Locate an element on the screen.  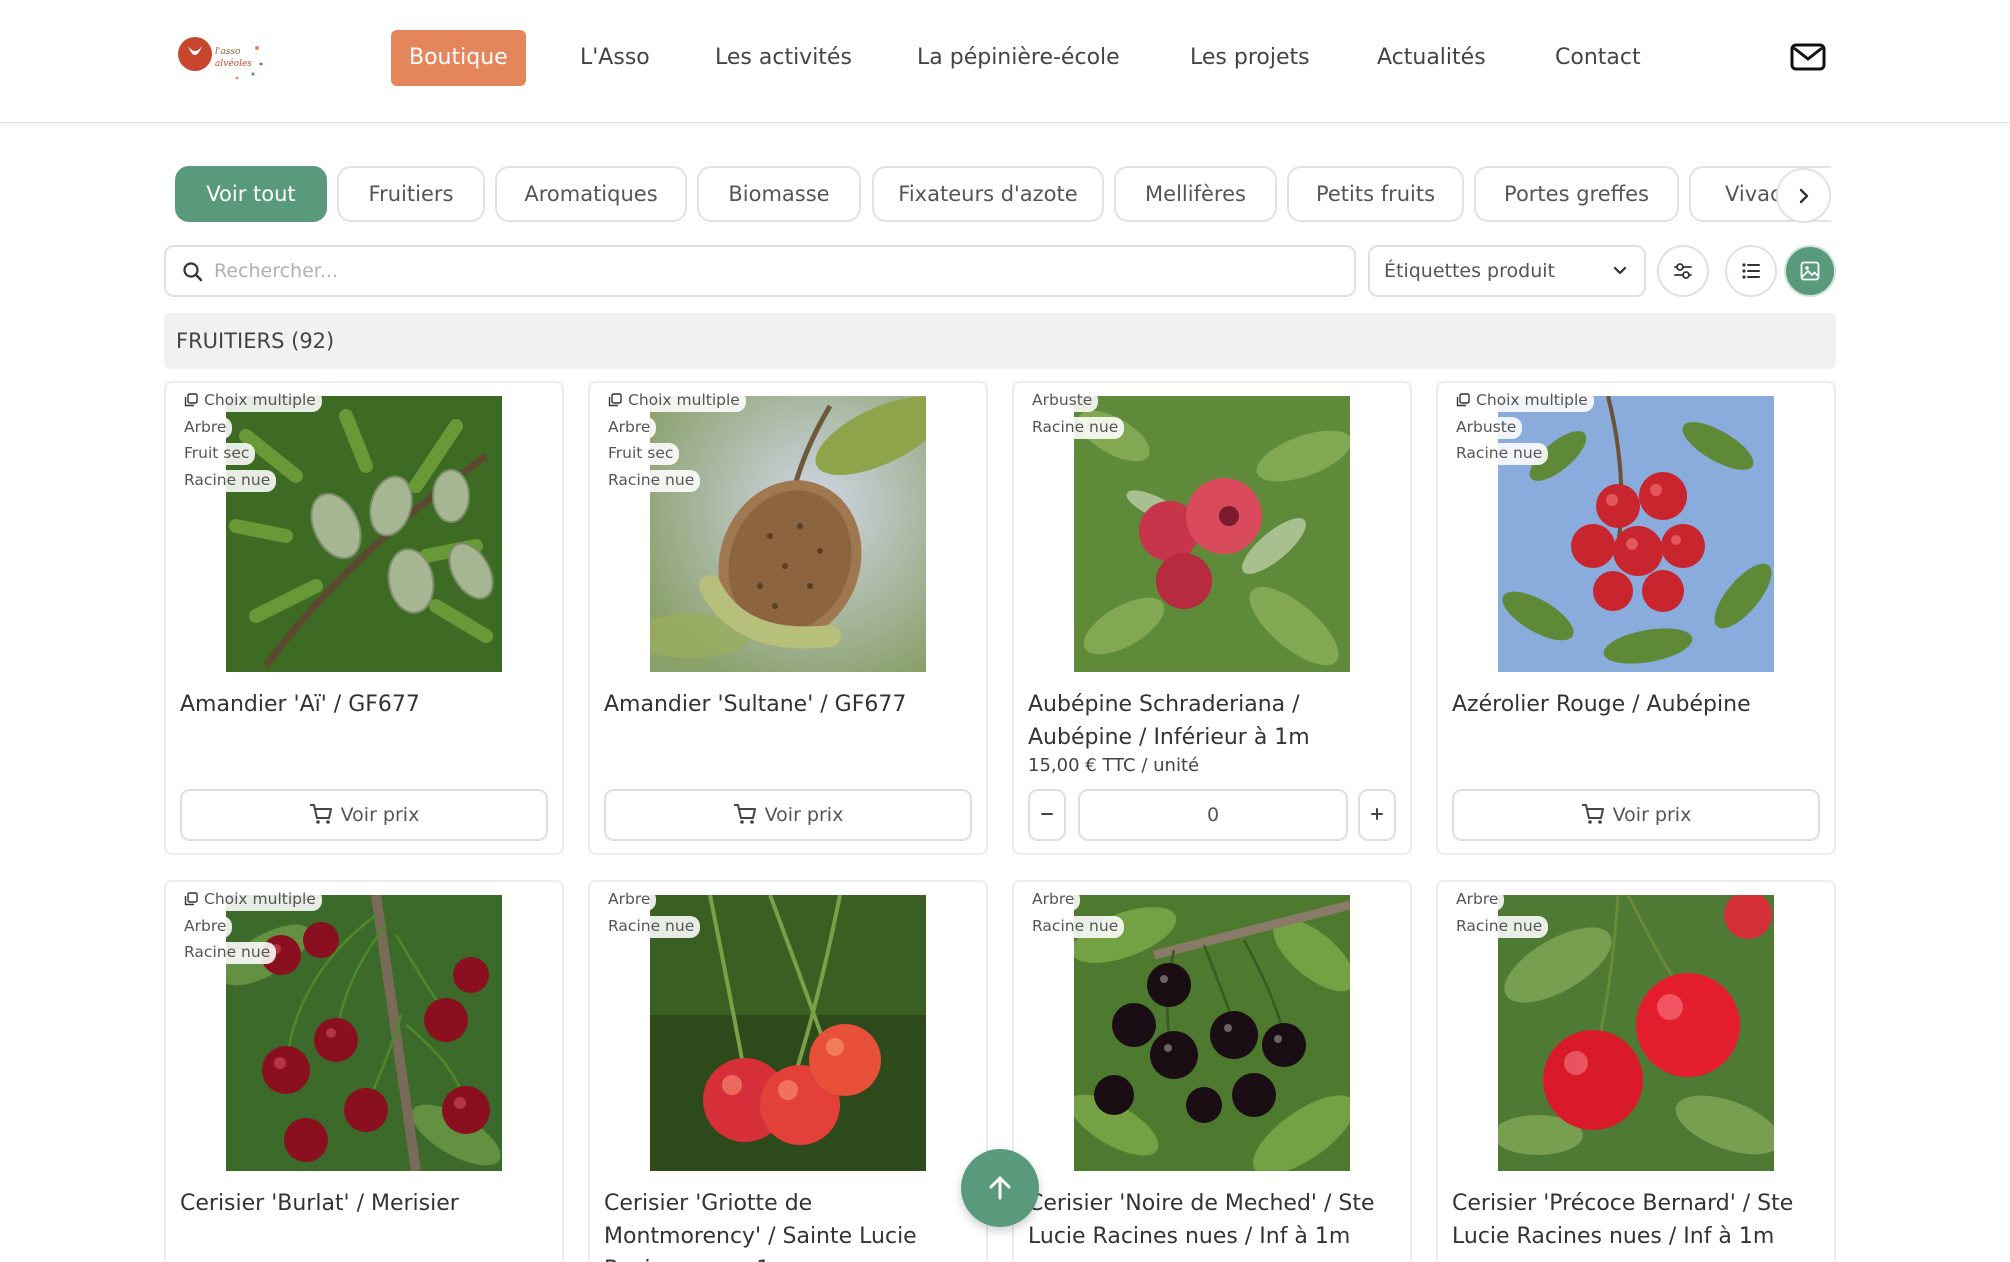
filter-icon is located at coordinates (1683, 271).